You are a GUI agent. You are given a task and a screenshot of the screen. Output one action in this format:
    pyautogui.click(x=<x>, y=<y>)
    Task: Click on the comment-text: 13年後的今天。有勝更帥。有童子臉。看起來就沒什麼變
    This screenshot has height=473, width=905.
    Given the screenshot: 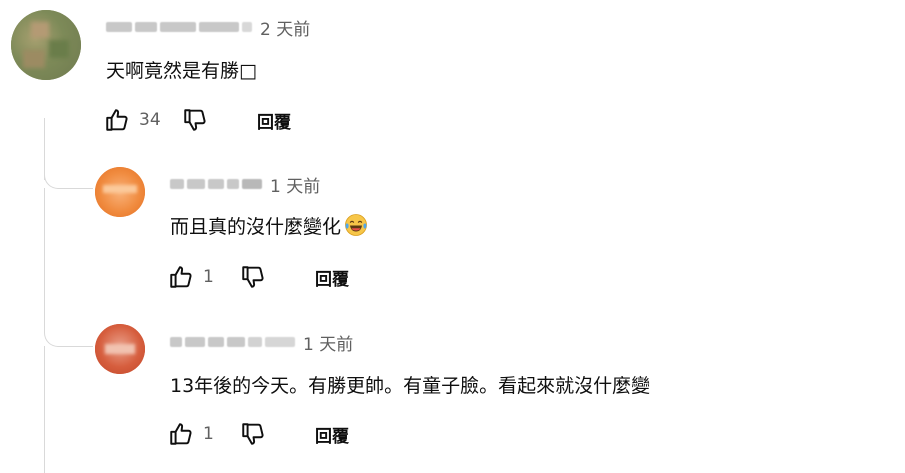 What is the action you would take?
    pyautogui.click(x=410, y=386)
    